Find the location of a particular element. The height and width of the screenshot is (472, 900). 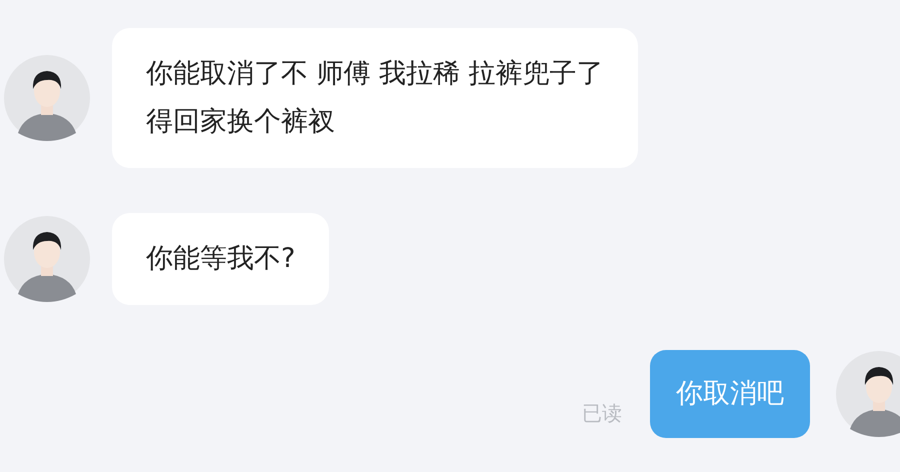

read-status: 已读 is located at coordinates (602, 413).